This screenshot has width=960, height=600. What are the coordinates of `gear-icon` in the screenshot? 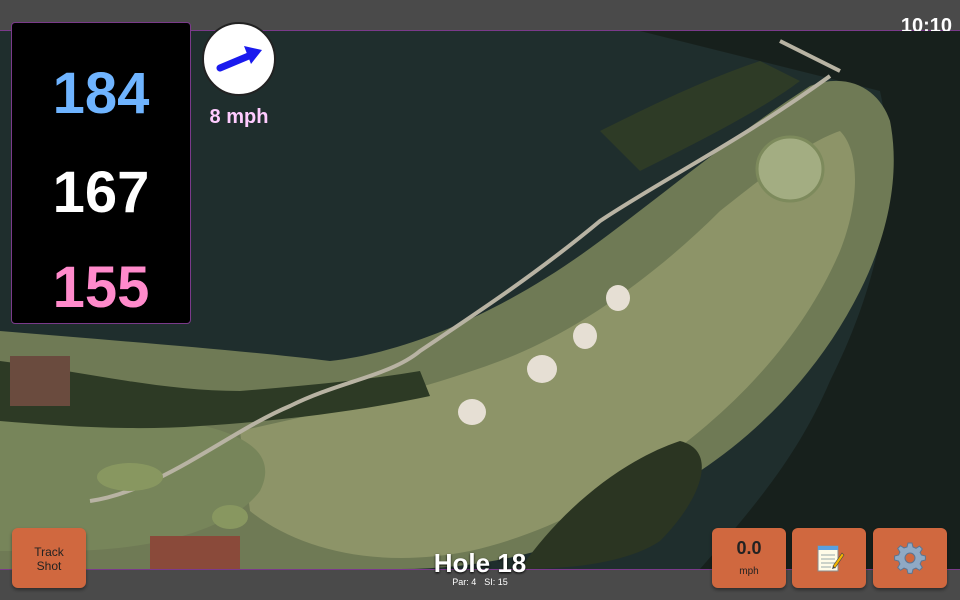 It's located at (910, 558).